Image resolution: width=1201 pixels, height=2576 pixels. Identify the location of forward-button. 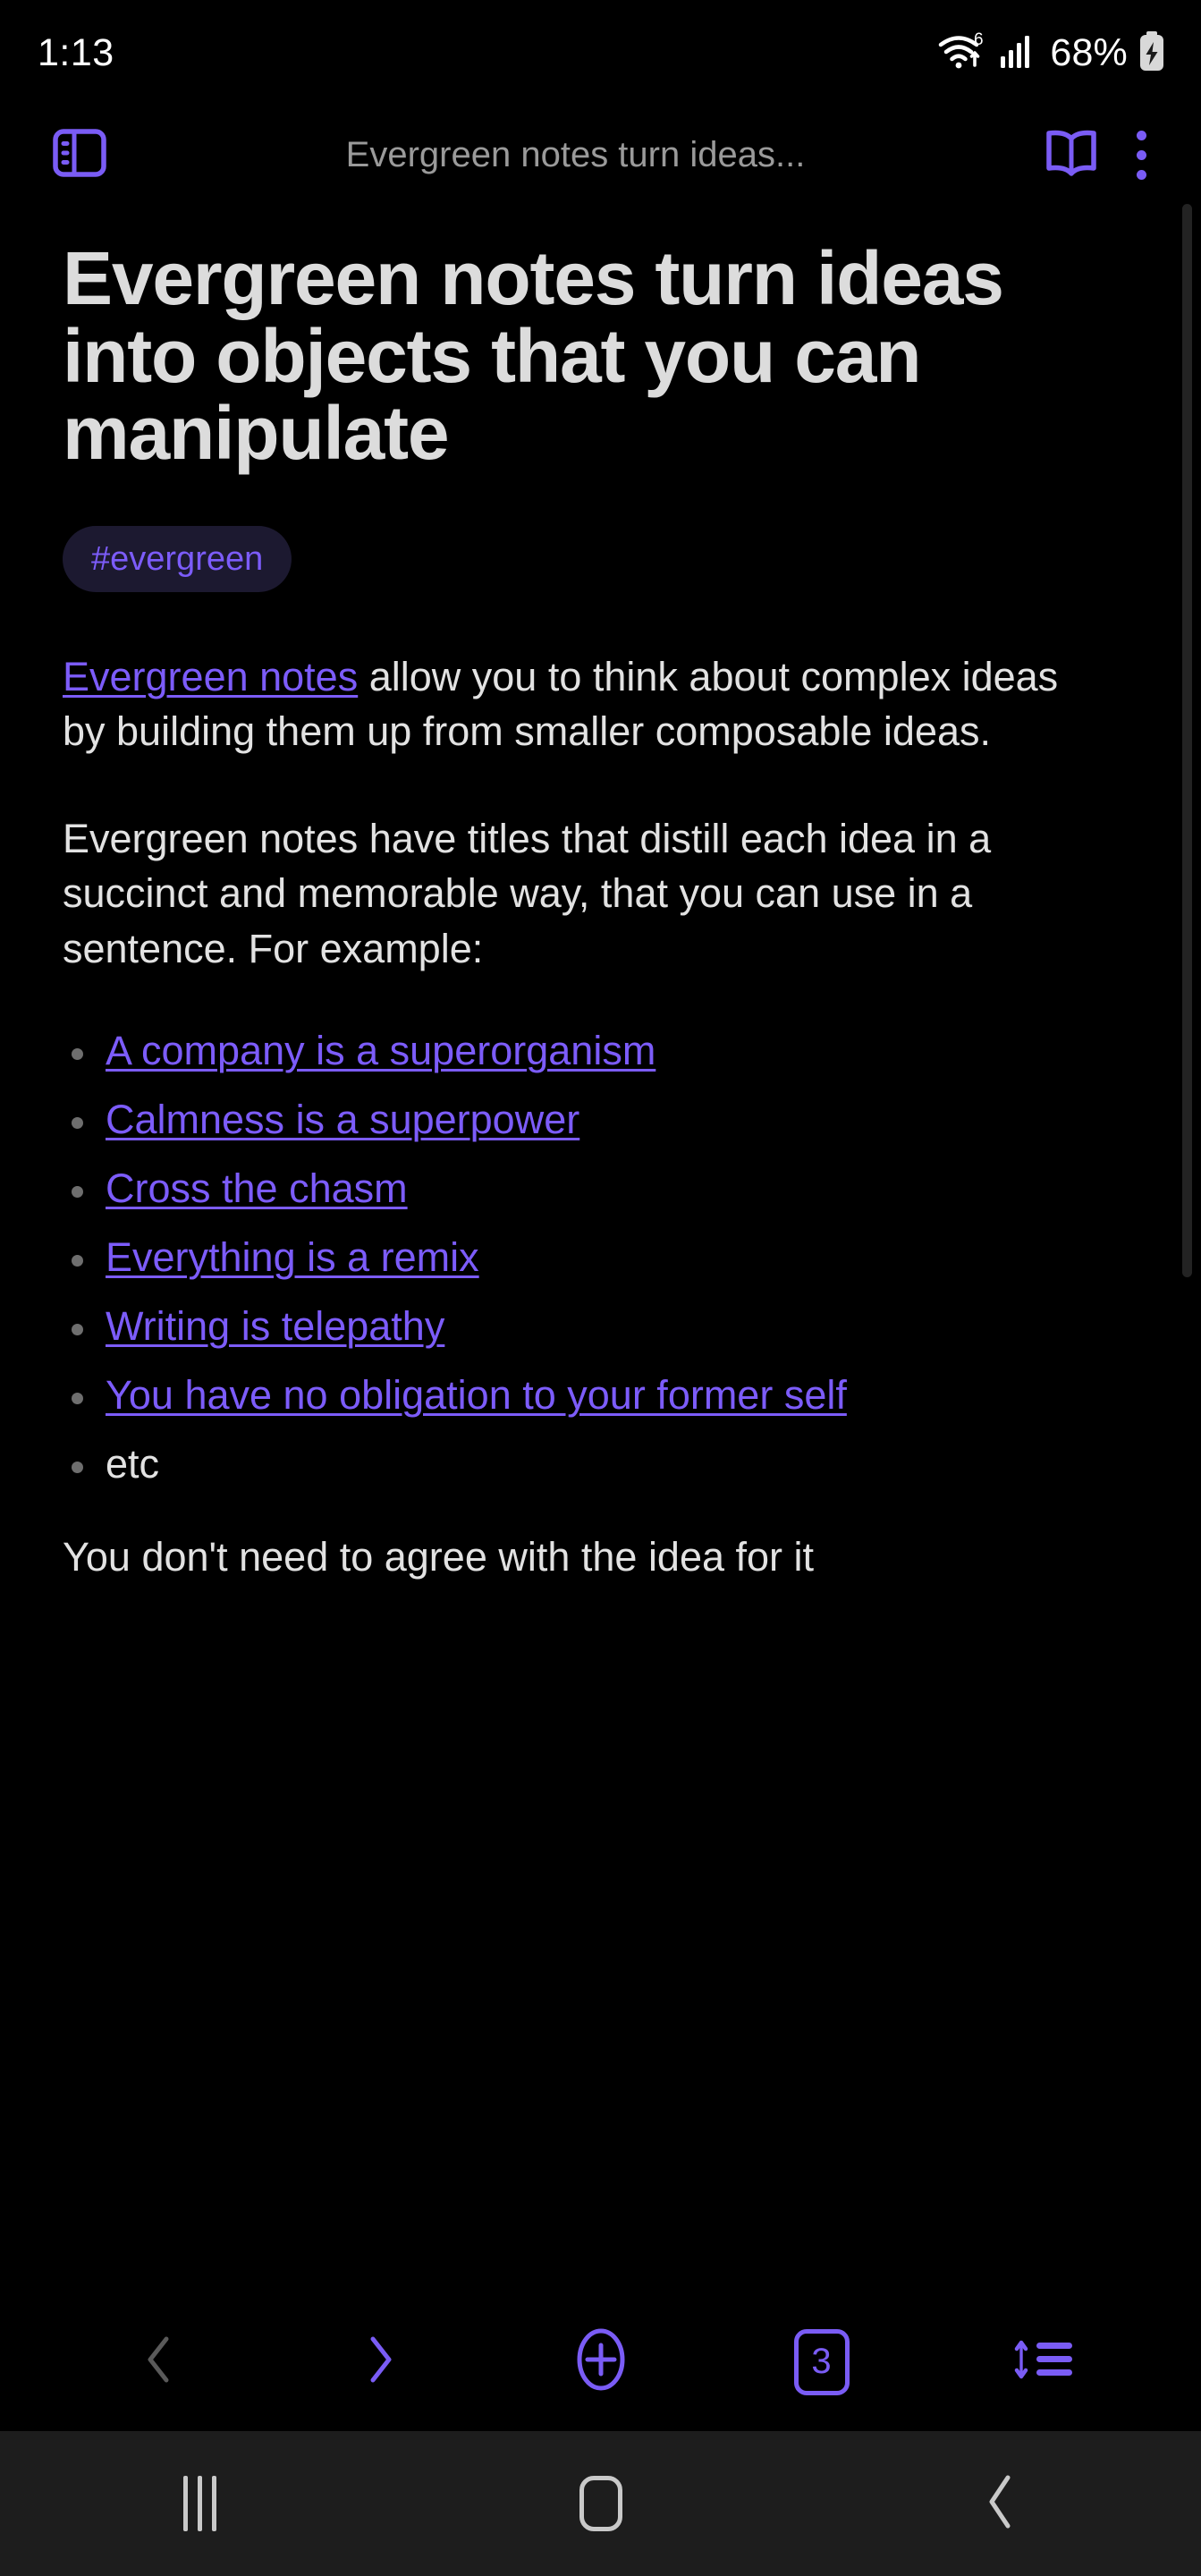
(379, 2362).